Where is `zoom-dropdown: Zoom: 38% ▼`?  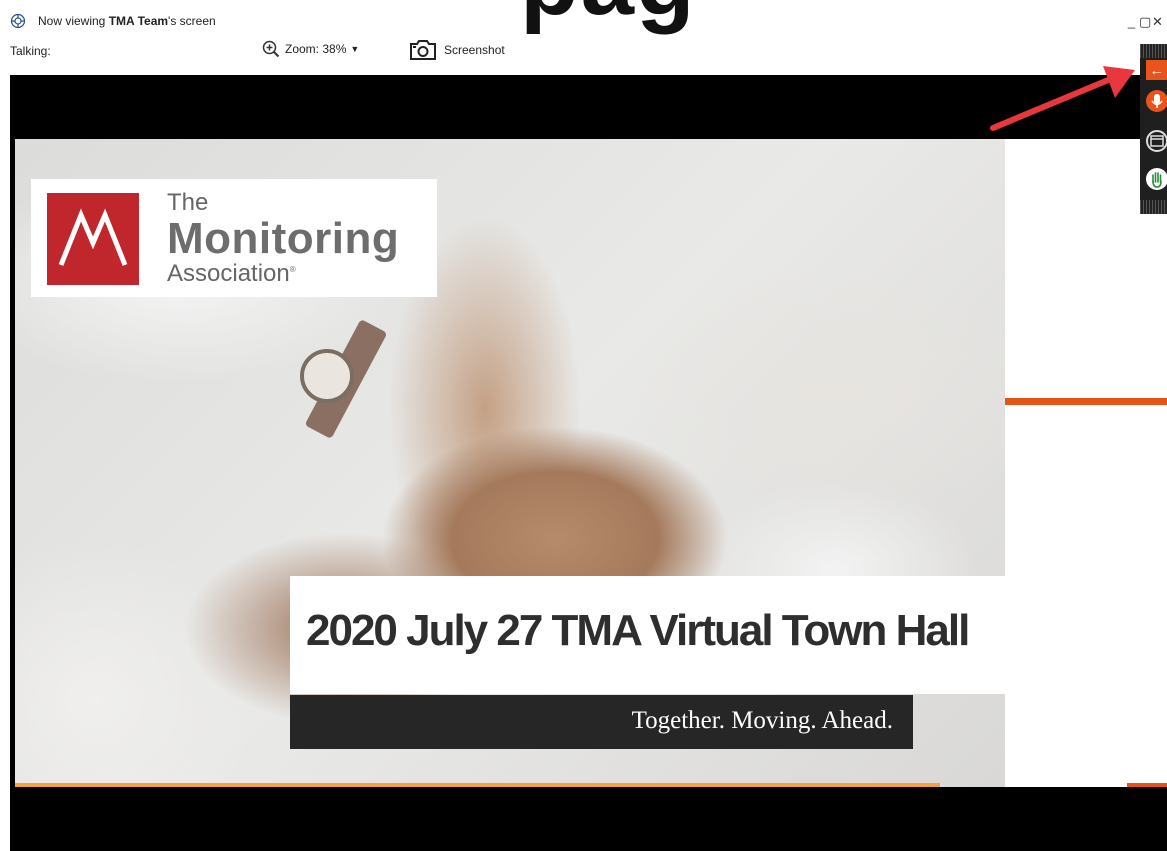
zoom-dropdown: Zoom: 38% ▼ is located at coordinates (310, 49).